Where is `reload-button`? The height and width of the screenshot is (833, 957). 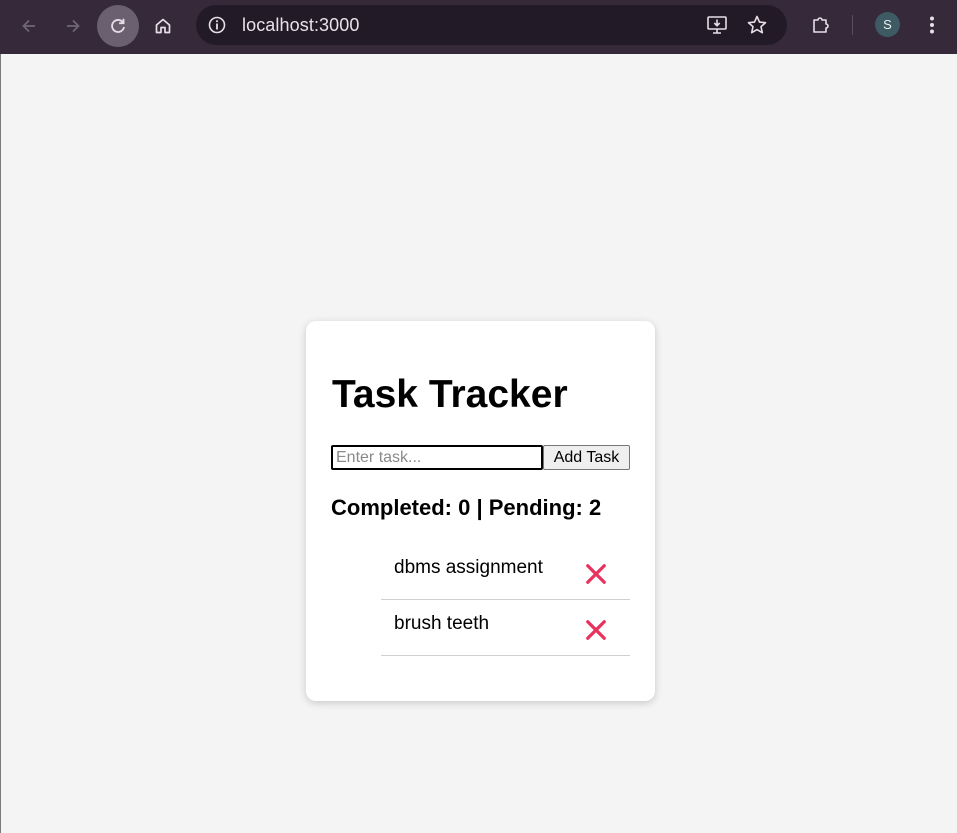
reload-button is located at coordinates (118, 26).